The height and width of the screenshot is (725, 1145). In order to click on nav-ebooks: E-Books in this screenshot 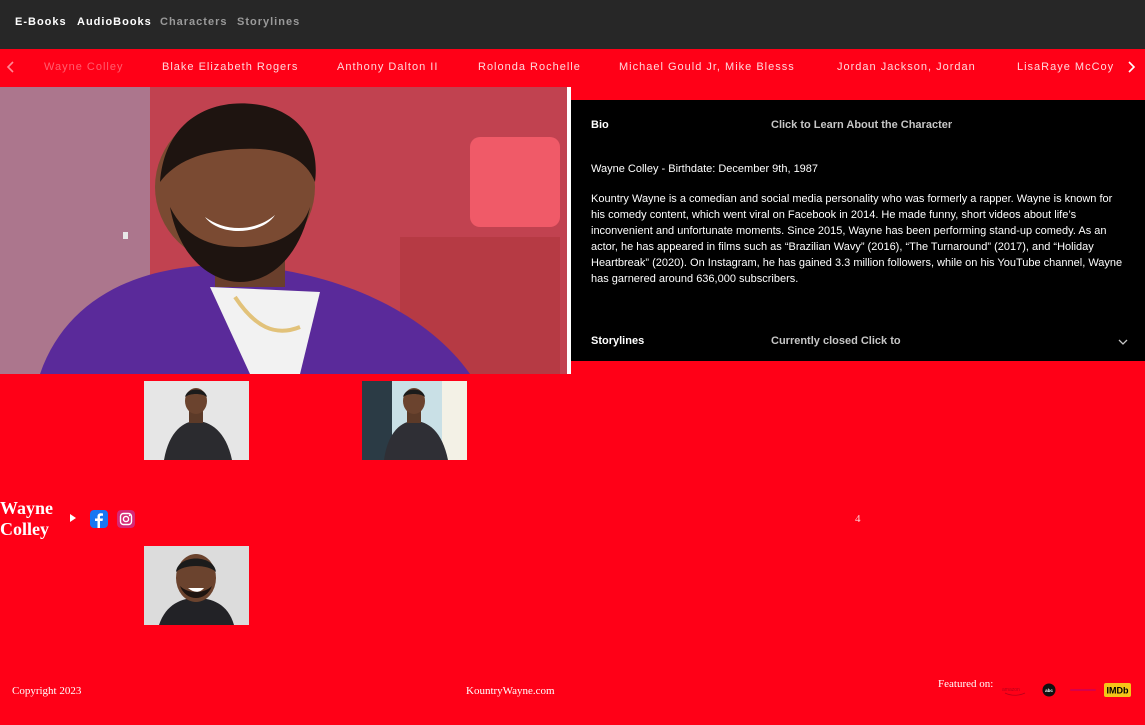, I will do `click(41, 22)`.